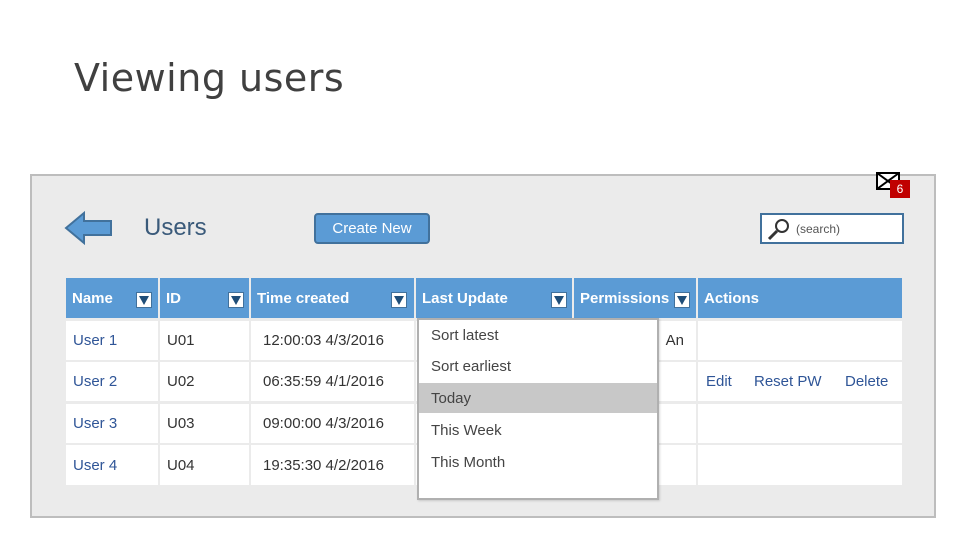  I want to click on section-title: Users, so click(175, 227).